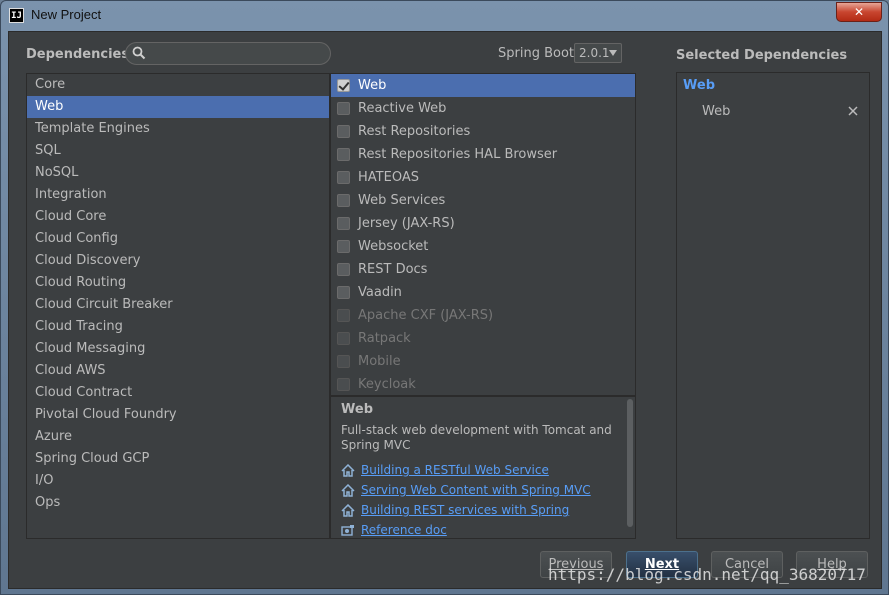 This screenshot has height=595, width=889. What do you see at coordinates (178, 437) in the screenshot?
I see `category-item: Azure` at bounding box center [178, 437].